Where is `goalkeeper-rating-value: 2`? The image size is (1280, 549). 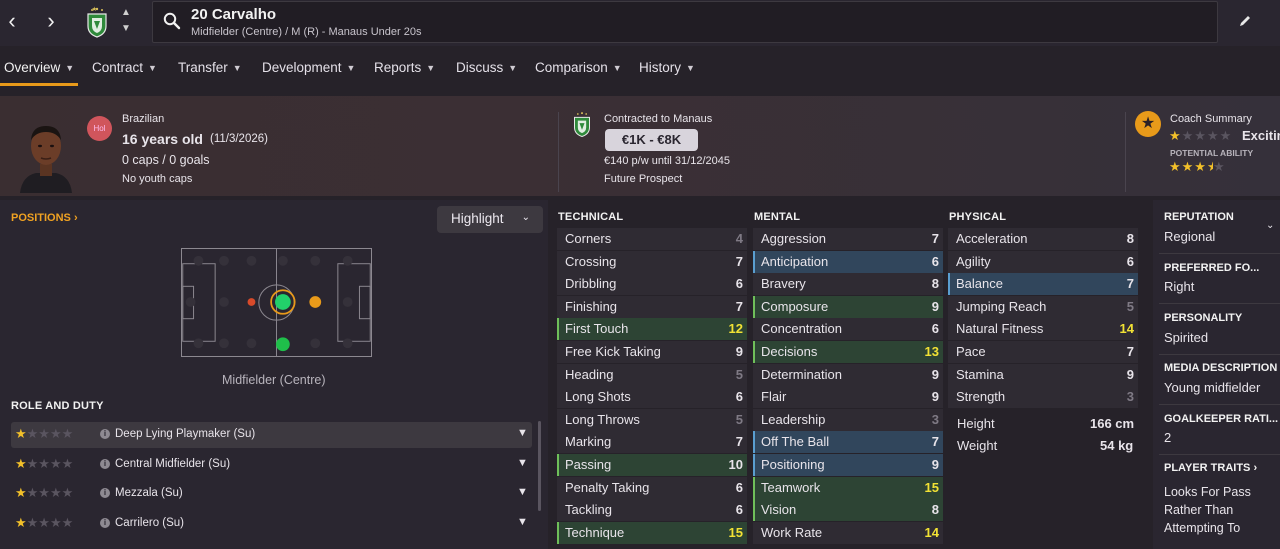 goalkeeper-rating-value: 2 is located at coordinates (1168, 437).